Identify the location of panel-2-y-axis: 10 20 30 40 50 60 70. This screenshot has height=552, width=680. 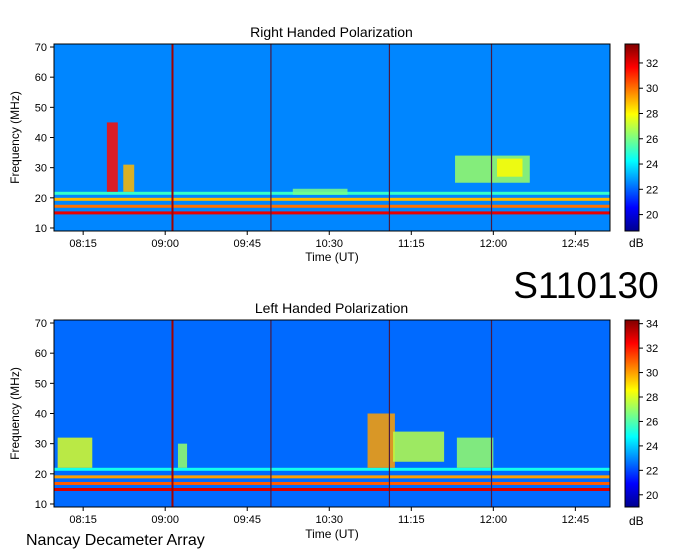
(44, 414).